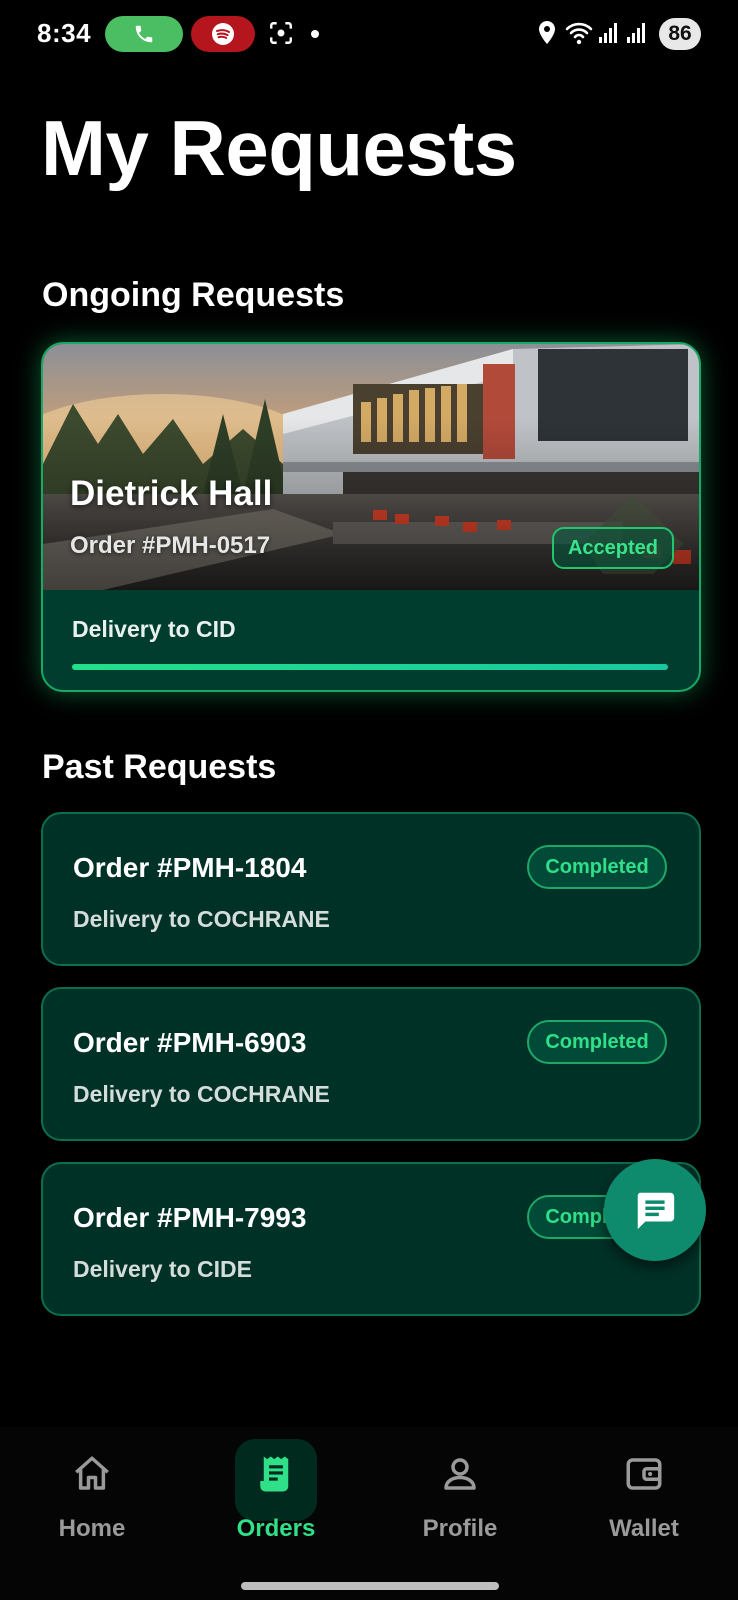 The width and height of the screenshot is (738, 1600). I want to click on spotify-icon, so click(223, 34).